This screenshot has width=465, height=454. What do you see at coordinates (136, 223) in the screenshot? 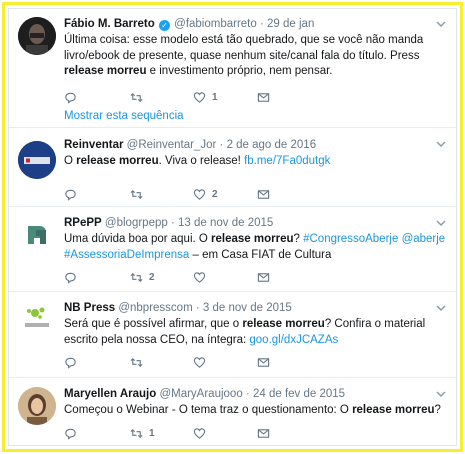
I see `user-handle: @blogrpepp` at bounding box center [136, 223].